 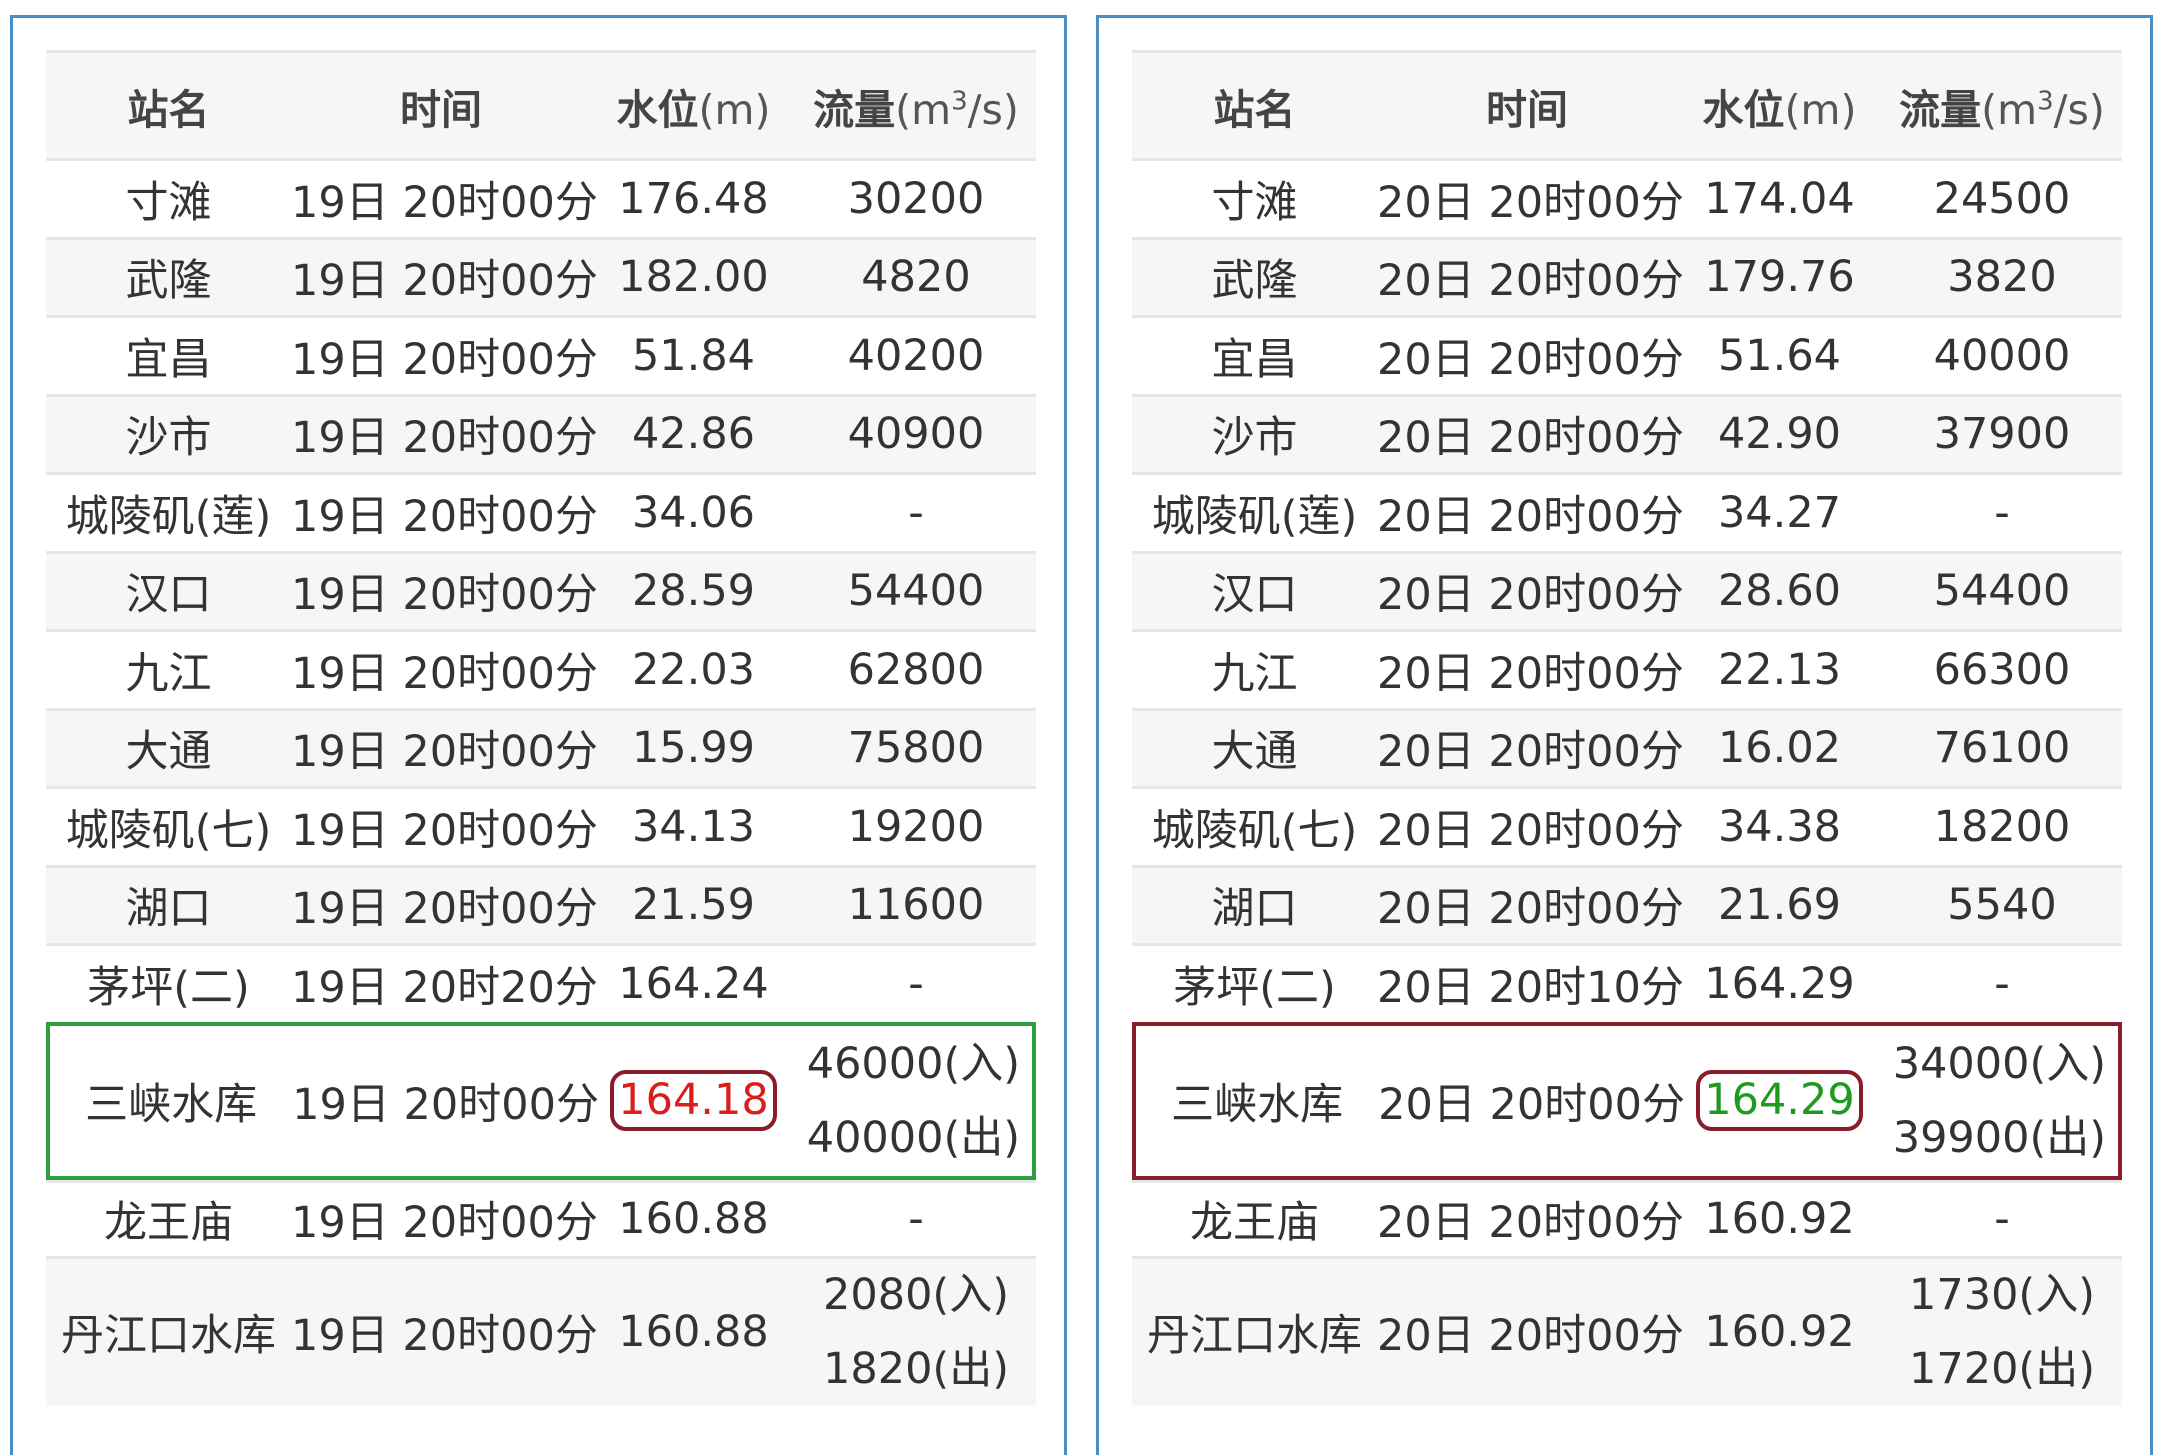 What do you see at coordinates (2002, 669) in the screenshot?
I see `flow: 66300` at bounding box center [2002, 669].